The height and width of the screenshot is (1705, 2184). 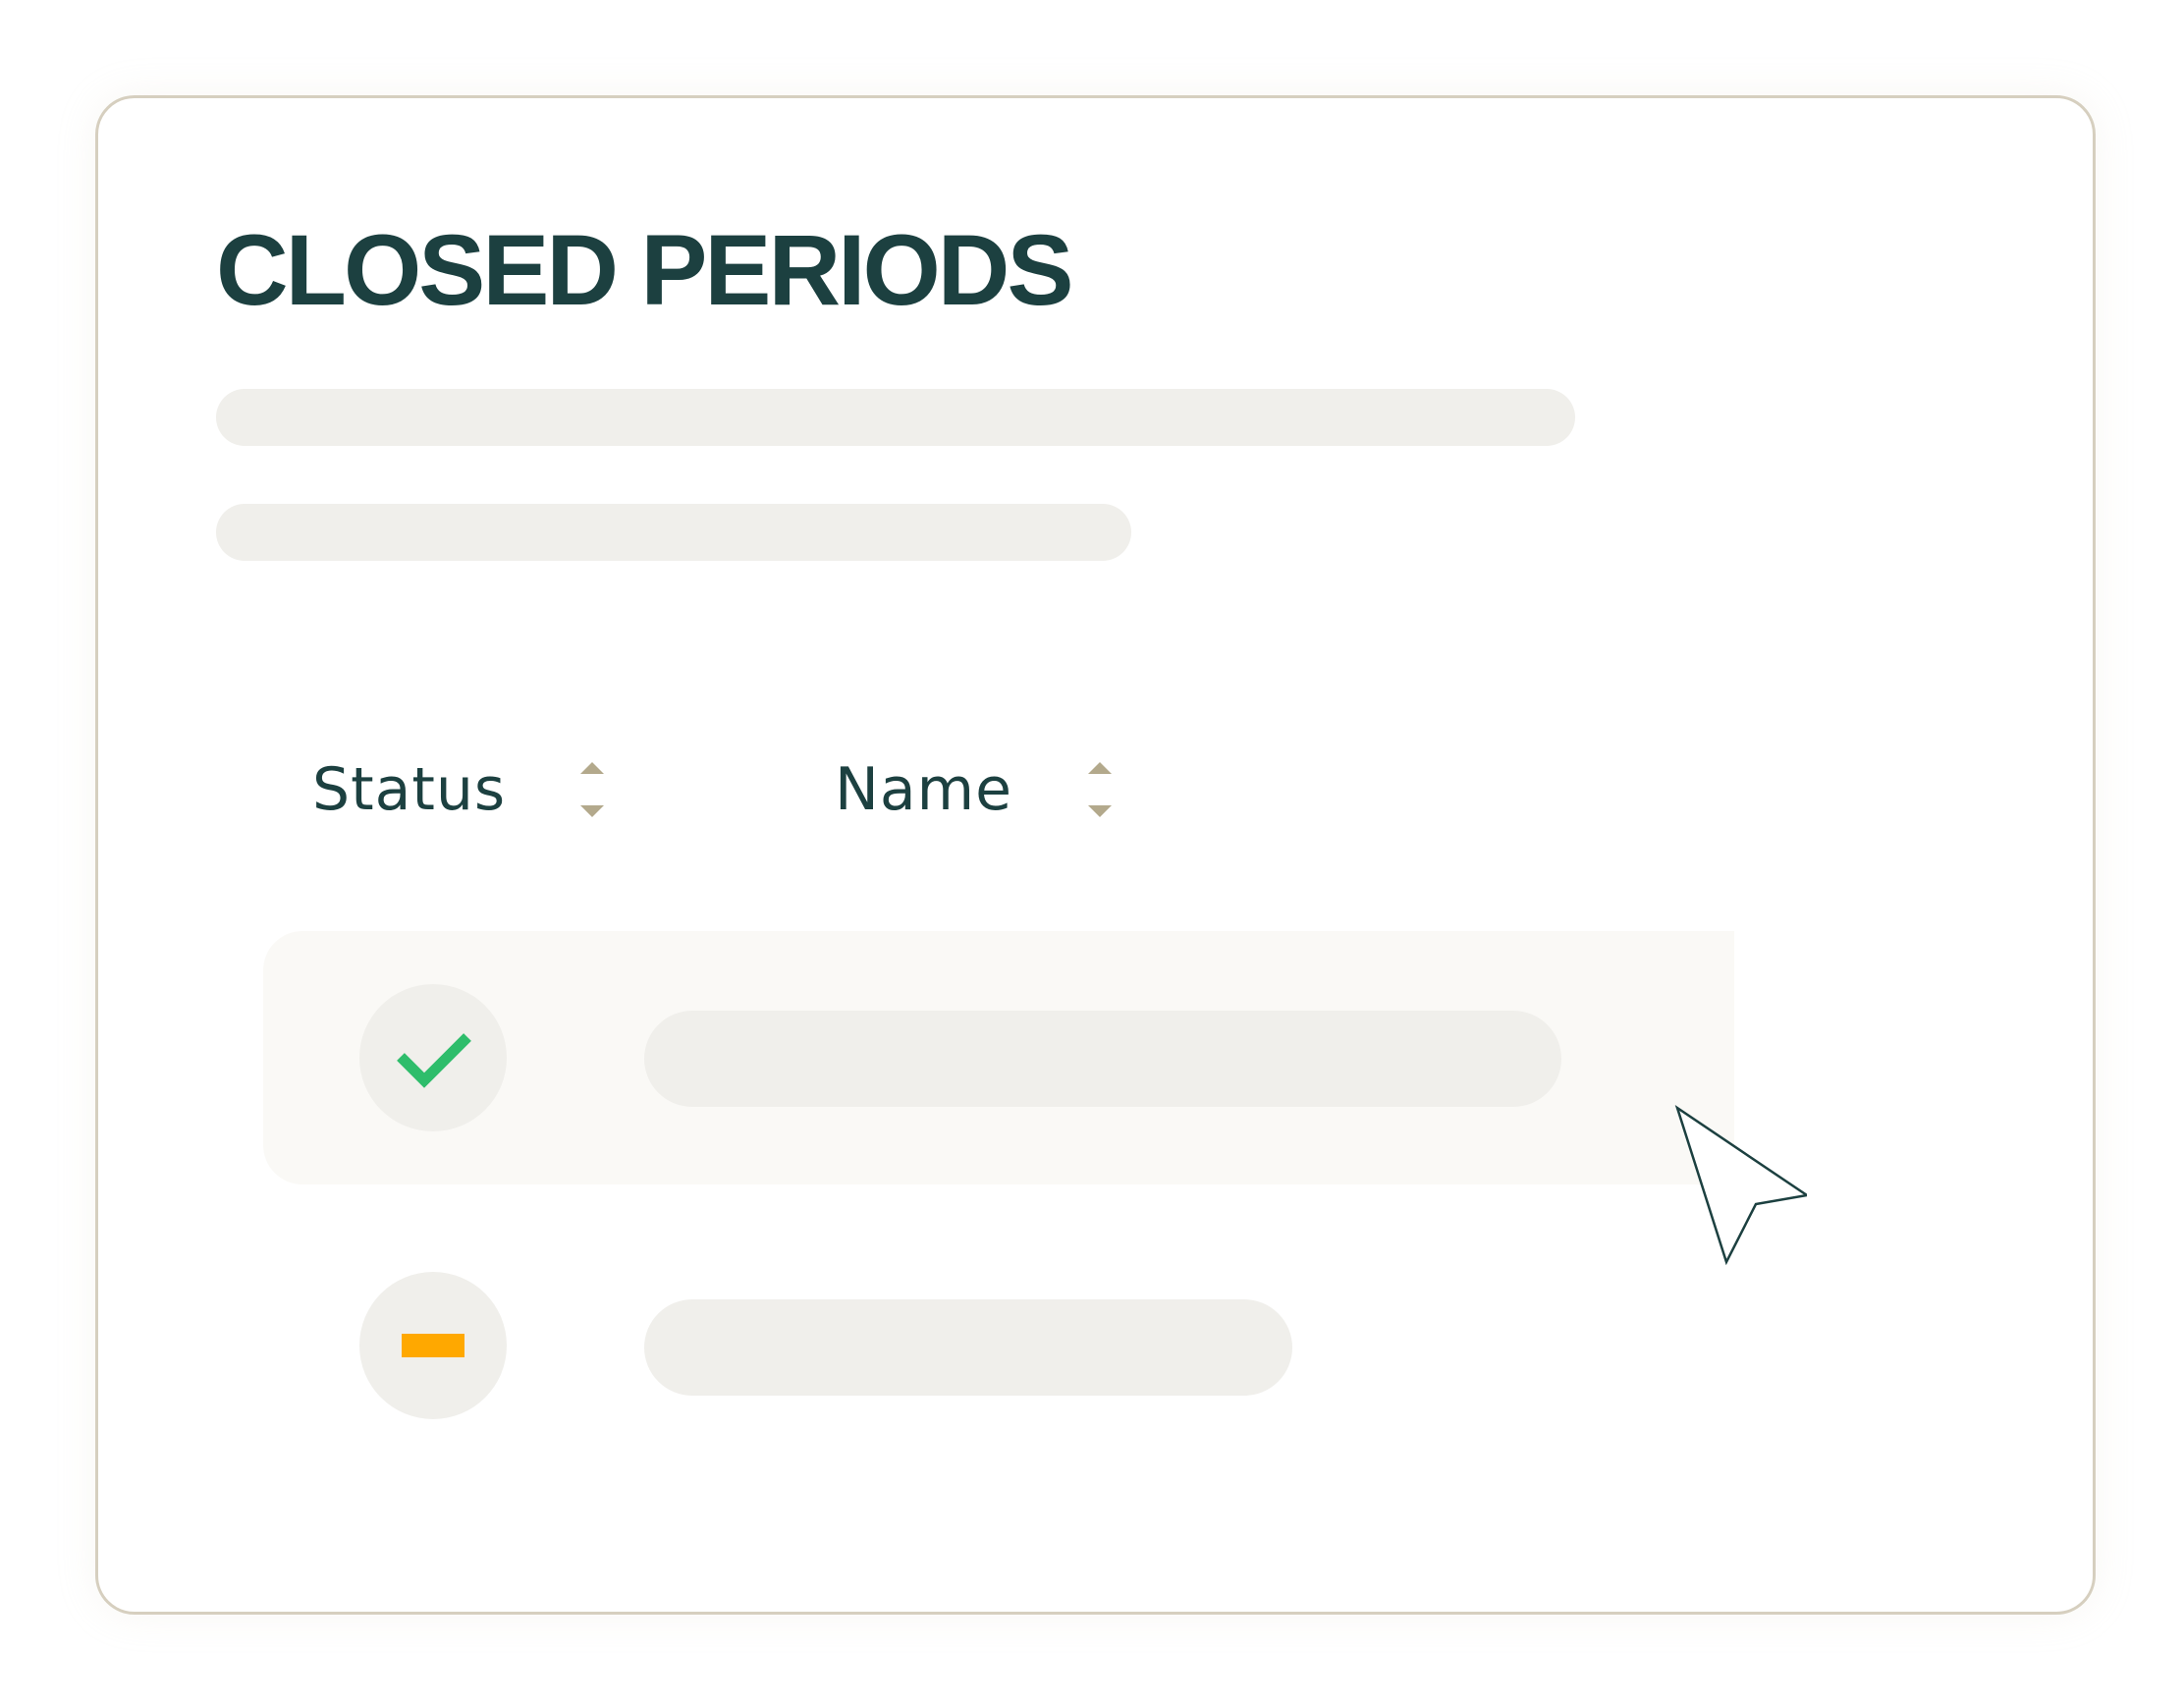 I want to click on column-header-name: Name, so click(x=973, y=789).